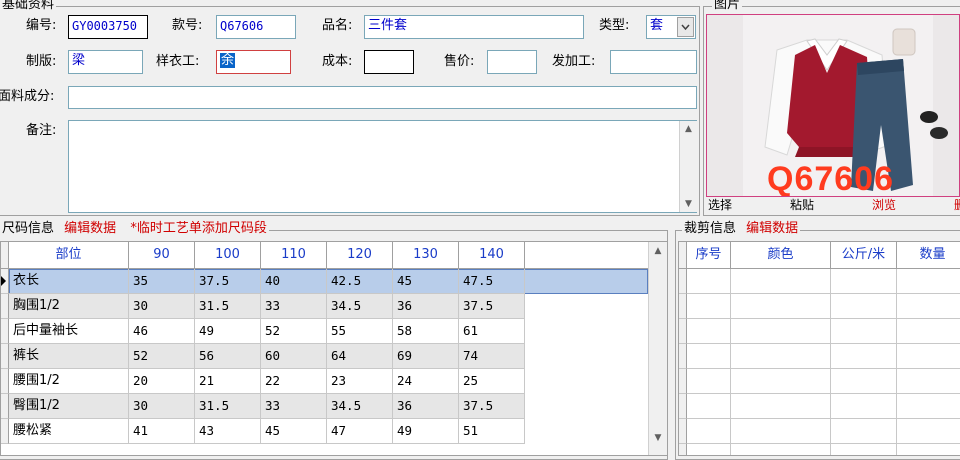 This screenshot has height=460, width=960. Describe the element at coordinates (69, 255) in the screenshot. I see `size-column-header: 部位` at that location.